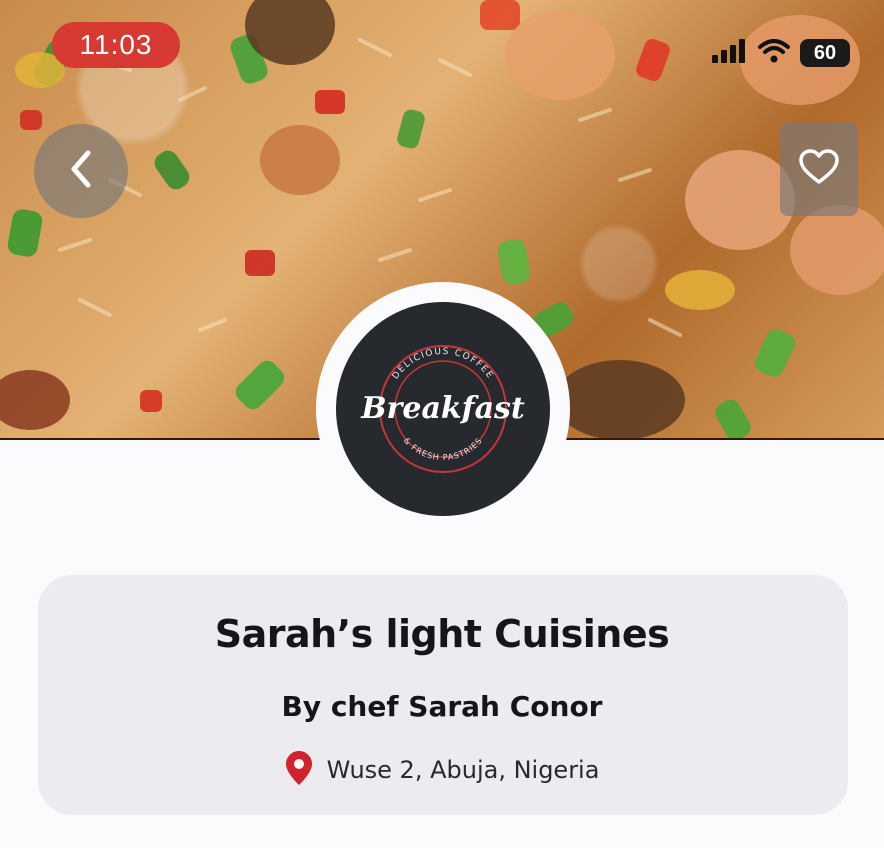  I want to click on map-pin-icon, so click(299, 770).